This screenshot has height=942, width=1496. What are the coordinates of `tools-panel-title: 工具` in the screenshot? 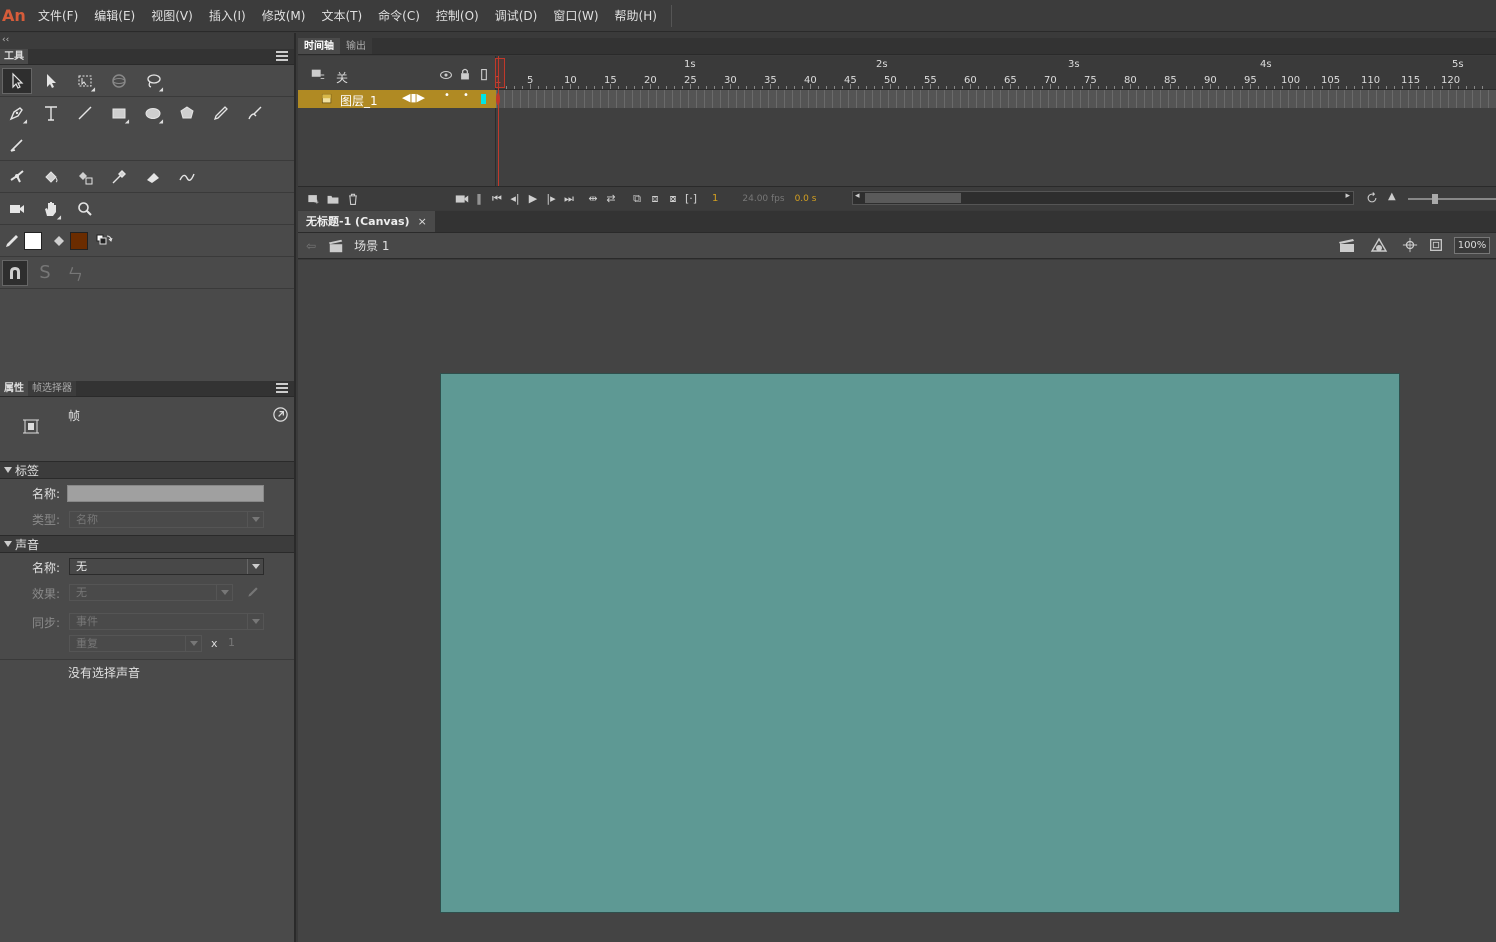 It's located at (14, 56).